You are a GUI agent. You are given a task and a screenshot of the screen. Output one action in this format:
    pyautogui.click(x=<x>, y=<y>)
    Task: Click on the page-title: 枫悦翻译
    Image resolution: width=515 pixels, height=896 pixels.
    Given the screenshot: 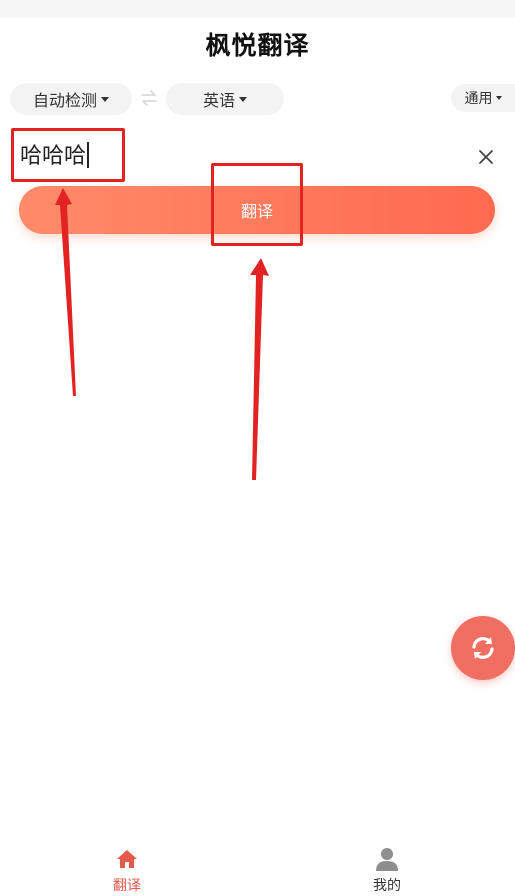 What is the action you would take?
    pyautogui.click(x=257, y=45)
    